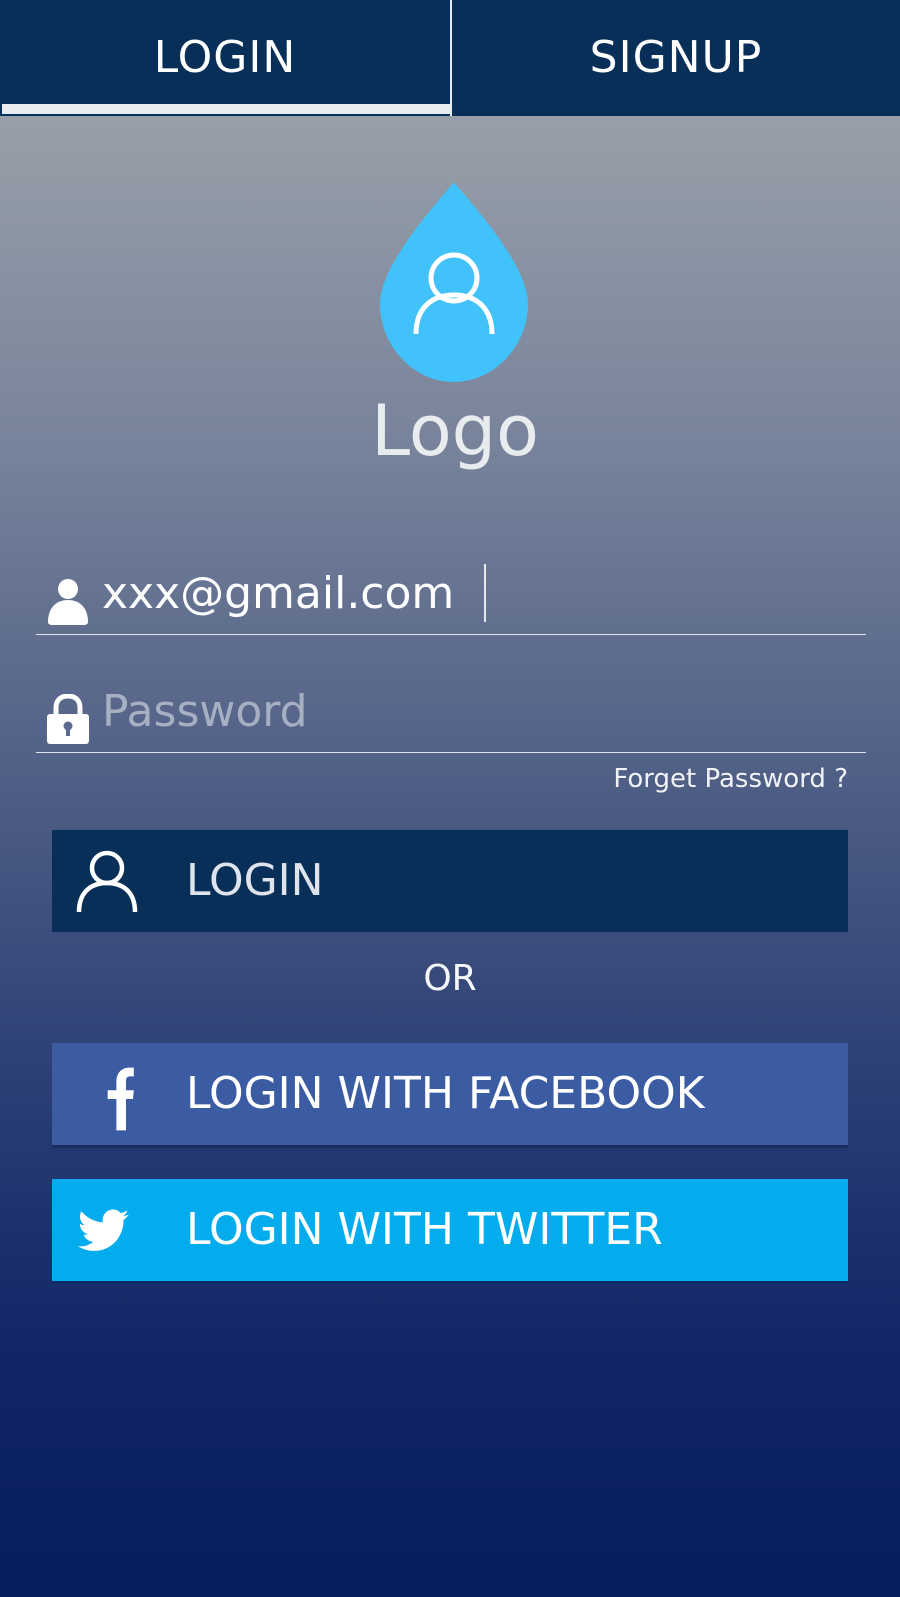 The image size is (900, 1597). Describe the element at coordinates (226, 109) in the screenshot. I see `active-tab-indicator` at that location.